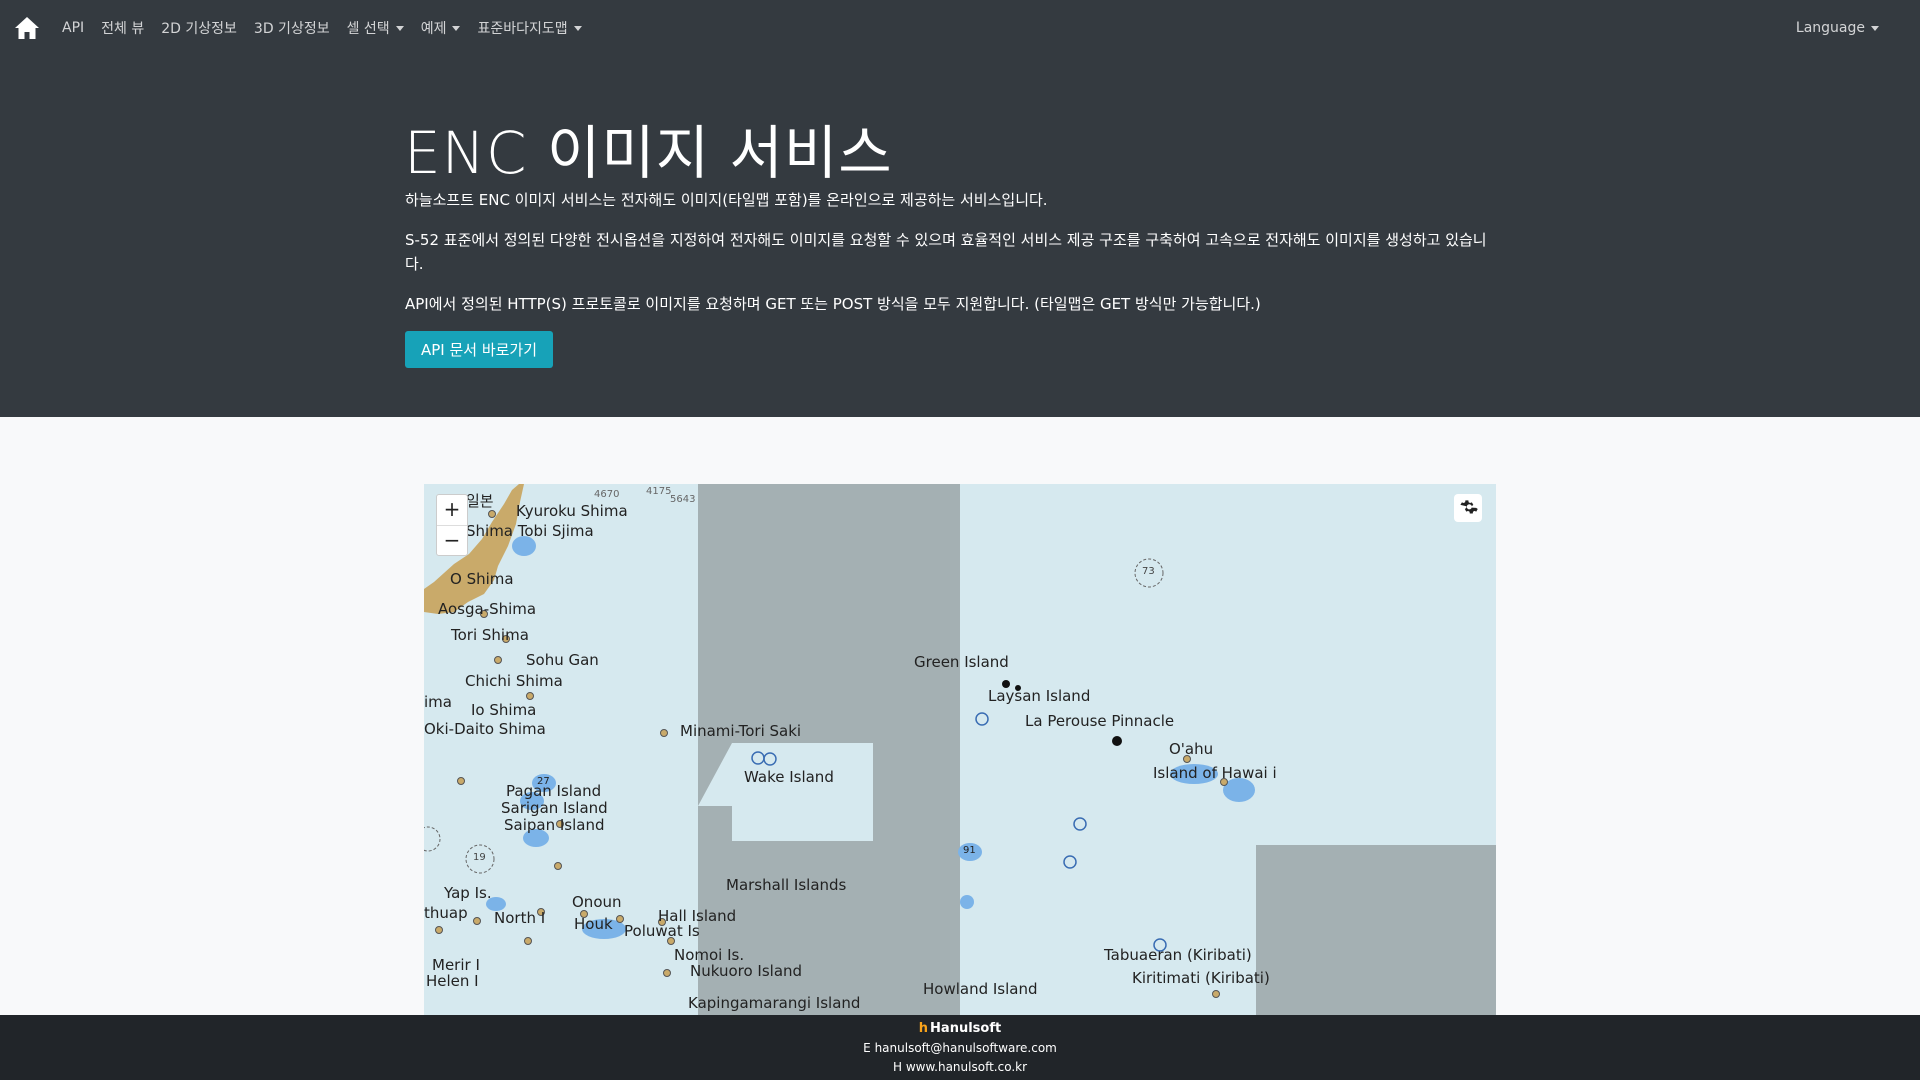 The width and height of the screenshot is (1920, 1080). What do you see at coordinates (607, 494) in the screenshot?
I see `depth-label: 4670` at bounding box center [607, 494].